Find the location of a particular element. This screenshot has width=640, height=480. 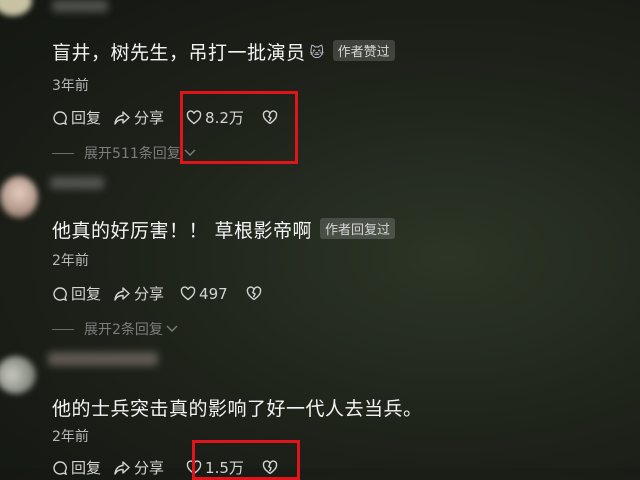

author-liked-badge: 作者赞过 is located at coordinates (363, 50).